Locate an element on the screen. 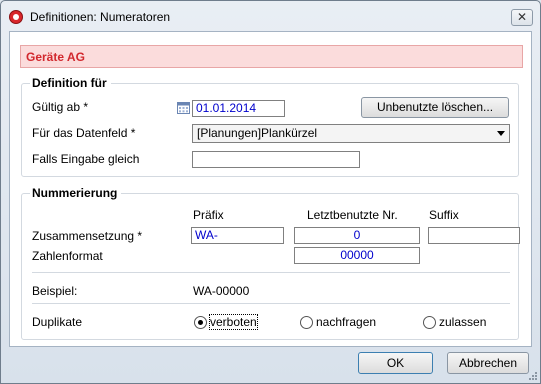  datafield-label: Für das Datenfeld * is located at coordinates (84, 133).